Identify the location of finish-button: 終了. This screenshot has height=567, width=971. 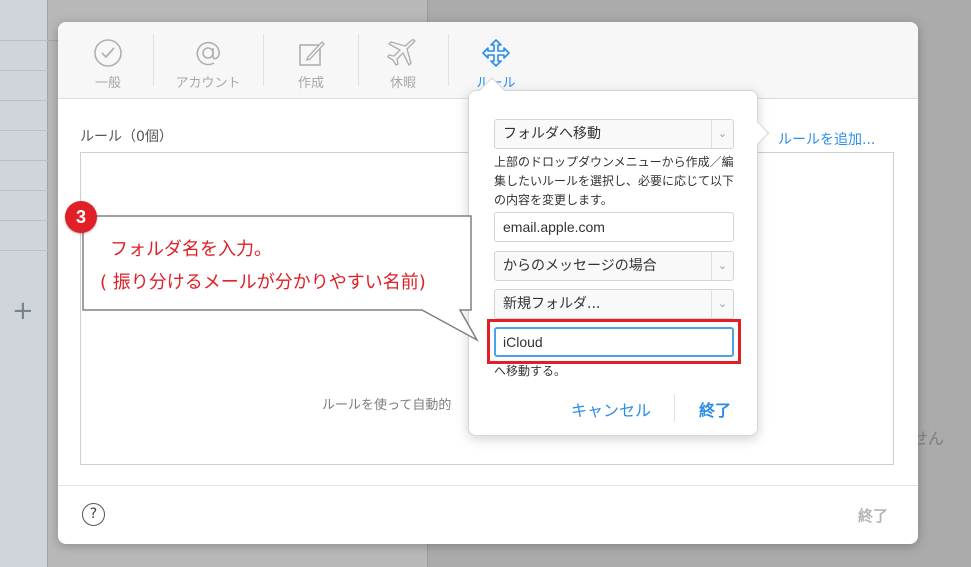
(715, 409).